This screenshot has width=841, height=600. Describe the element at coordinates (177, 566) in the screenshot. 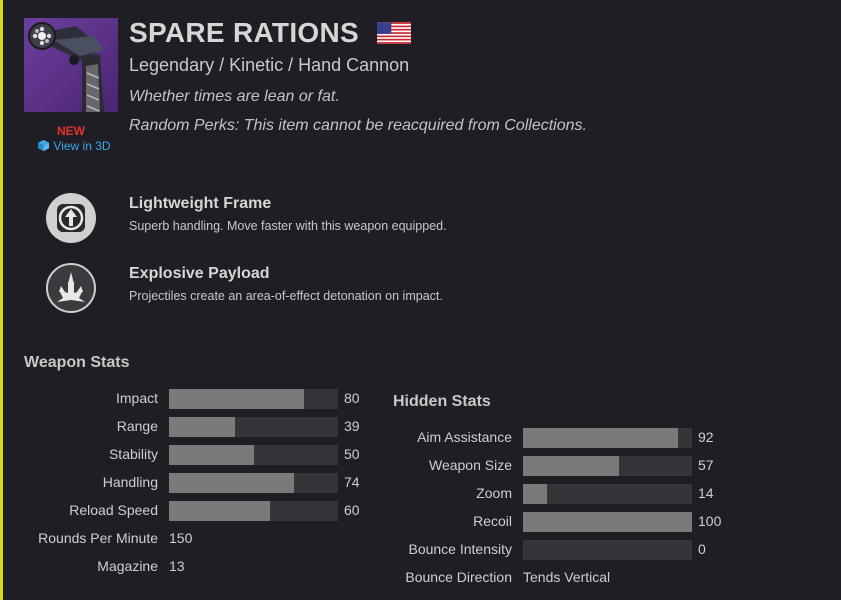

I see `stat-value: 13` at that location.